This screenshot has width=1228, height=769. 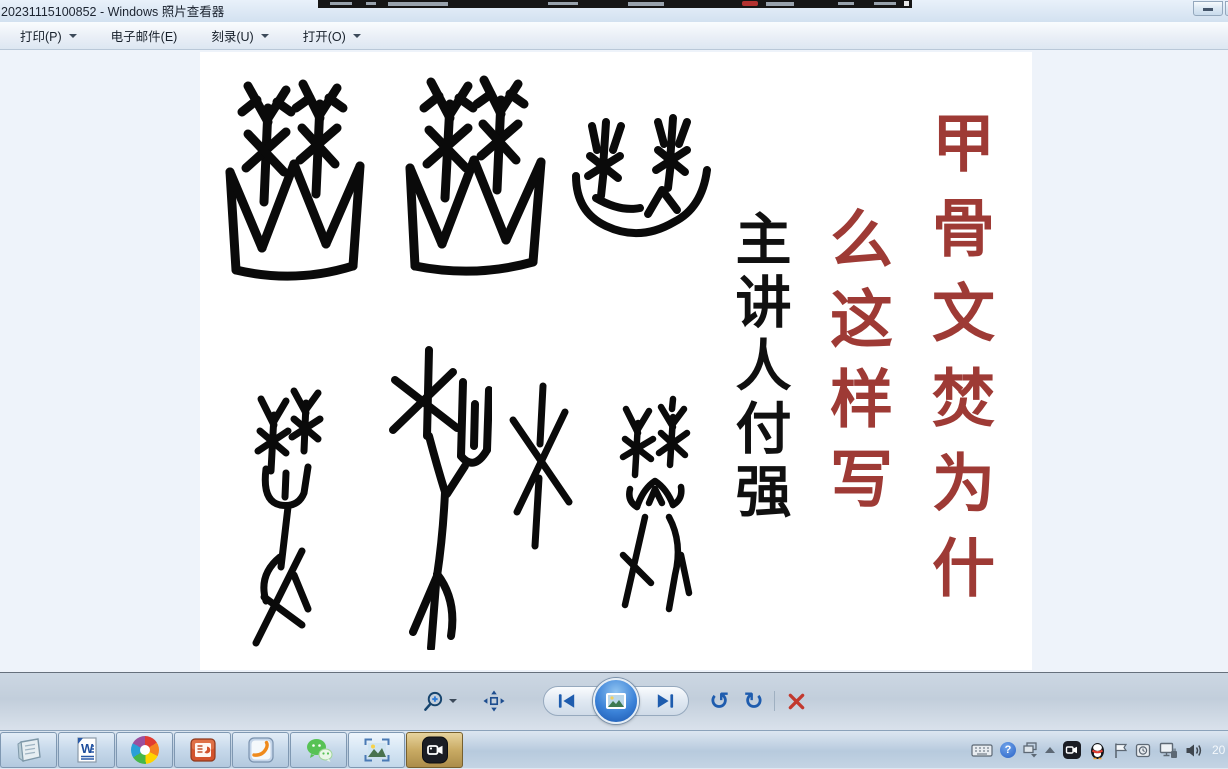 I want to click on fit-to-window-button, so click(x=494, y=701).